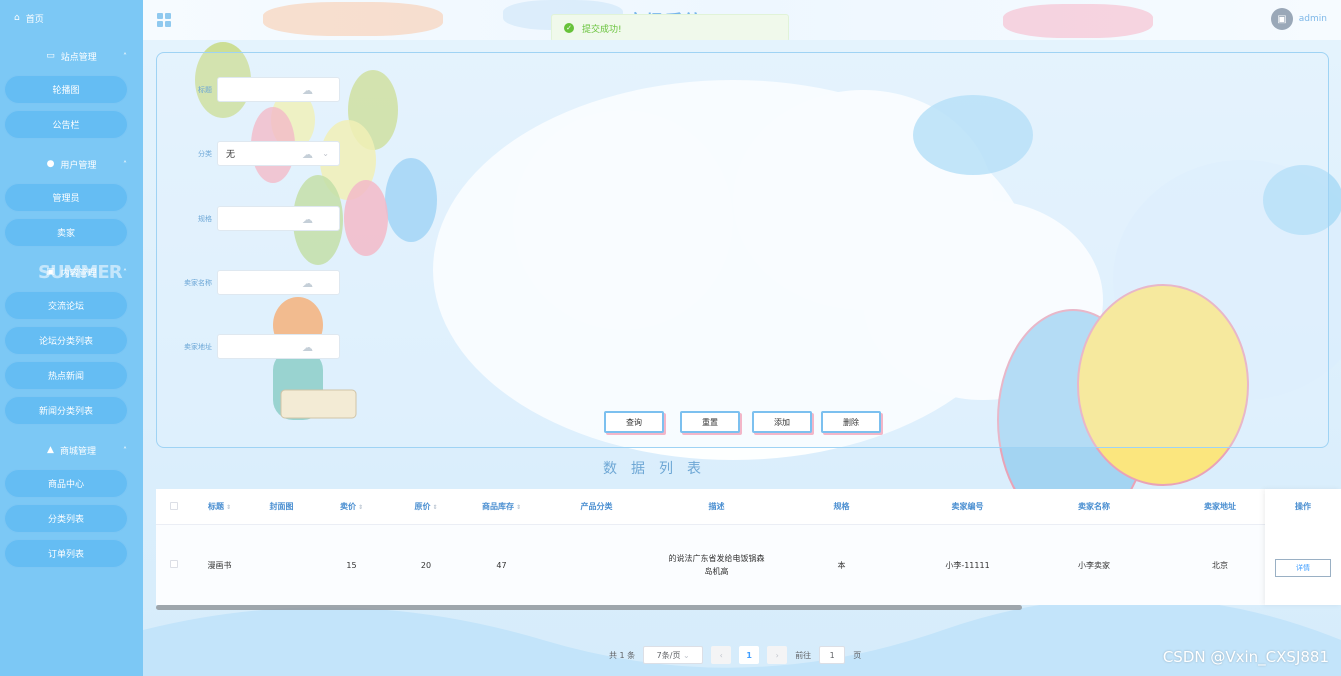  Describe the element at coordinates (281, 506) in the screenshot. I see `column-header-cover: 封面图` at that location.